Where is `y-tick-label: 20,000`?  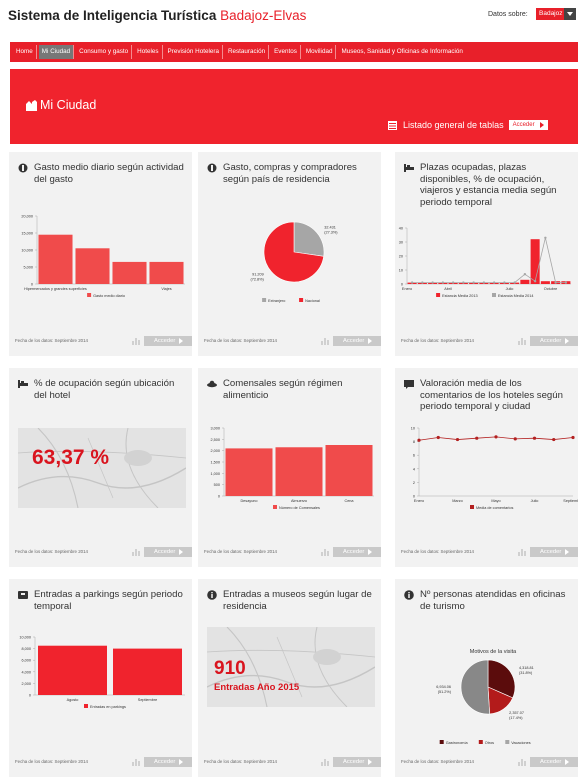 y-tick-label: 20,000 is located at coordinates (27, 217).